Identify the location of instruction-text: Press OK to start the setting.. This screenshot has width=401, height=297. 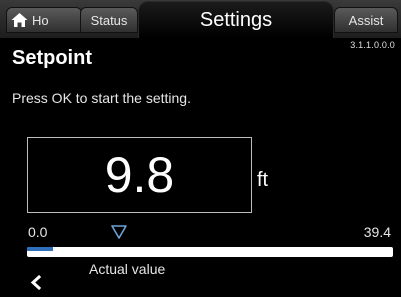
(101, 98).